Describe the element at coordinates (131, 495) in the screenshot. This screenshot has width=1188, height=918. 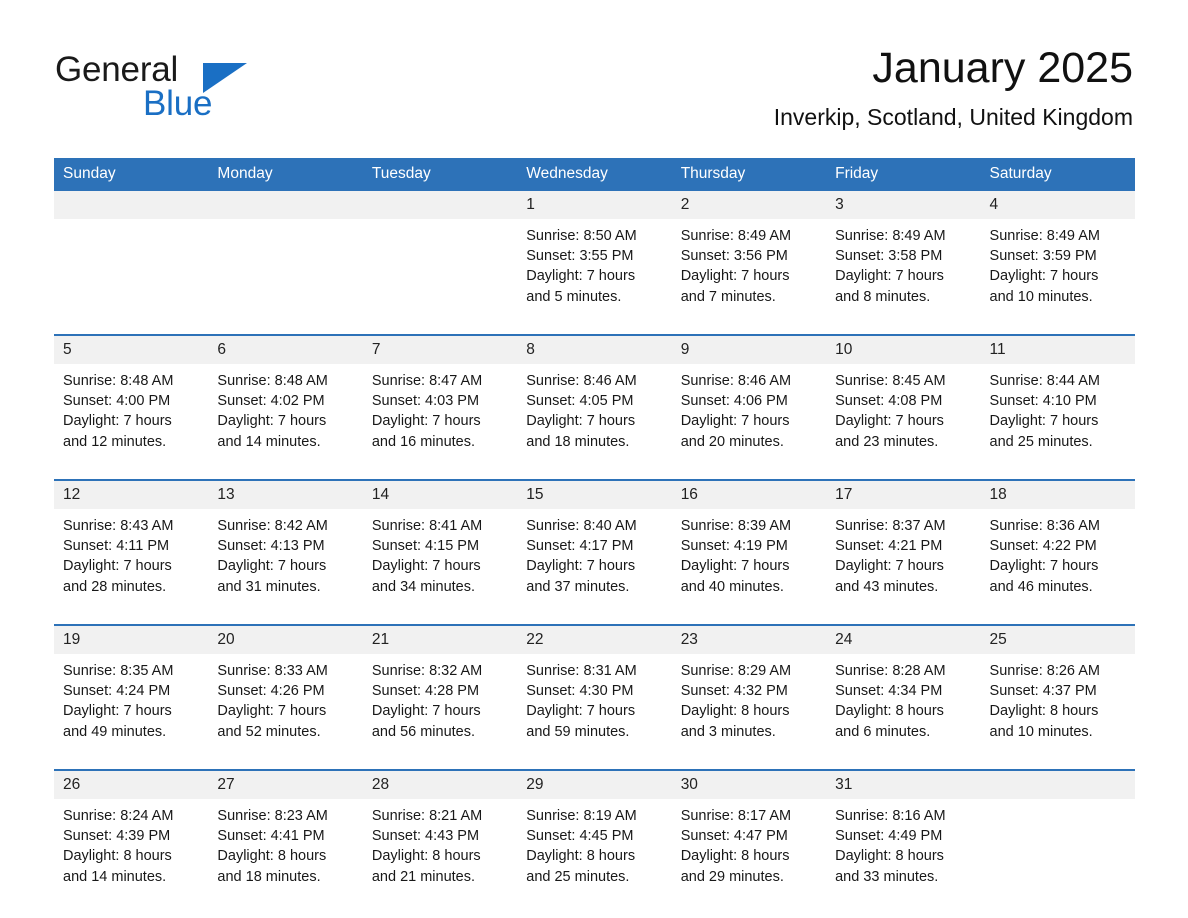
I see `day-number: 12` at that location.